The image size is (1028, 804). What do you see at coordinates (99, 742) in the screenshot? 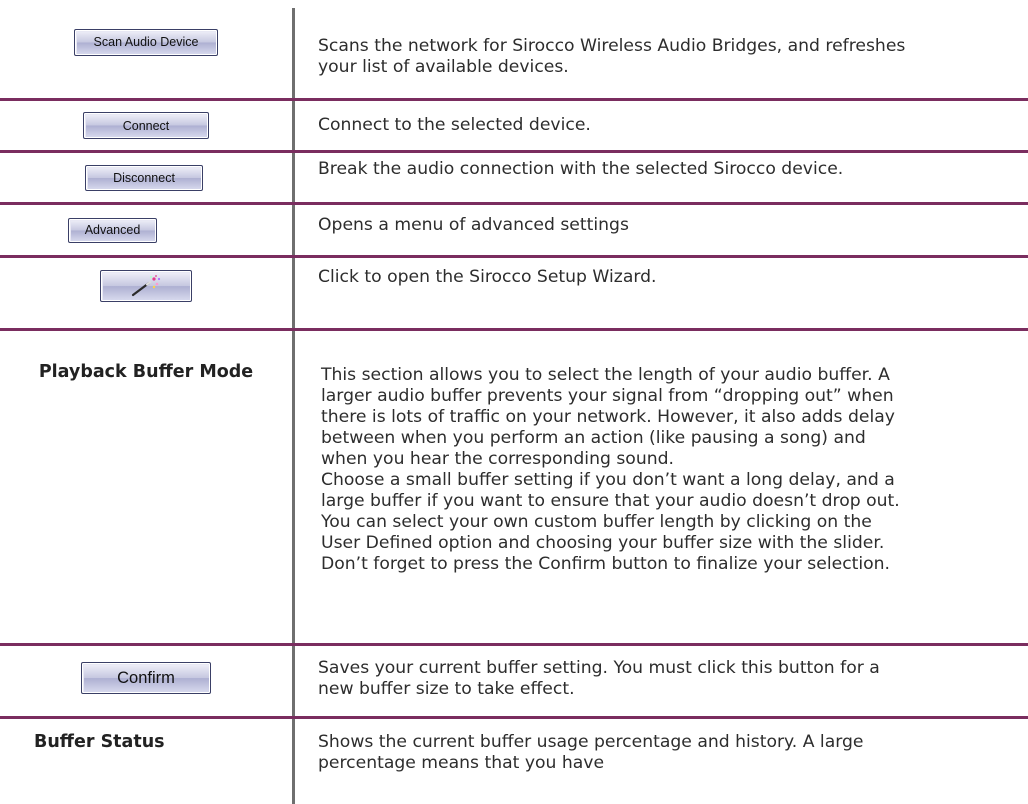
I see `buffer-status-label: Buffer Status` at bounding box center [99, 742].